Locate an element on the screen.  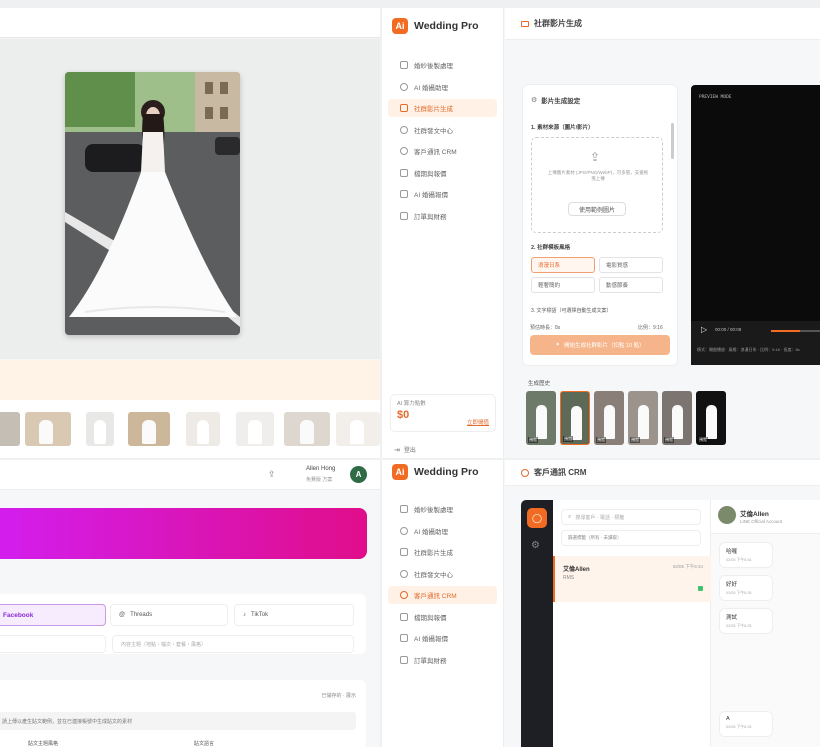
share-icon: ⇪ is located at coordinates (272, 474).